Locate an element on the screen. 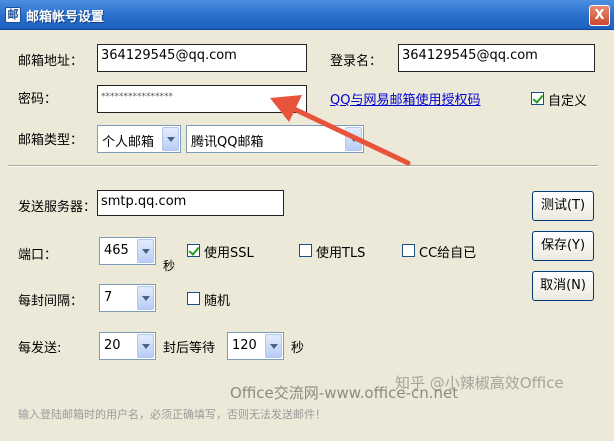  random-checkbox is located at coordinates (193, 298).